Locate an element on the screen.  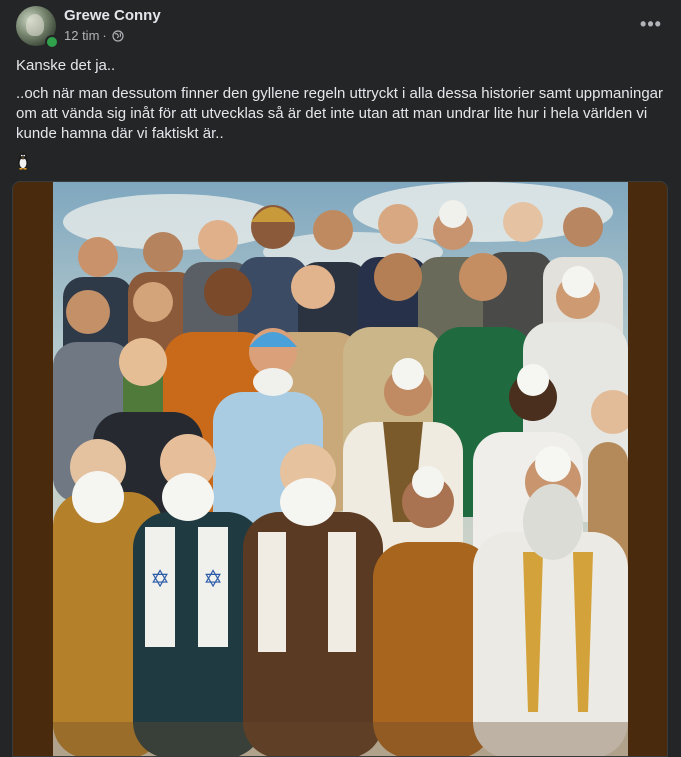
more-options-icon: ••• is located at coordinates (651, 23).